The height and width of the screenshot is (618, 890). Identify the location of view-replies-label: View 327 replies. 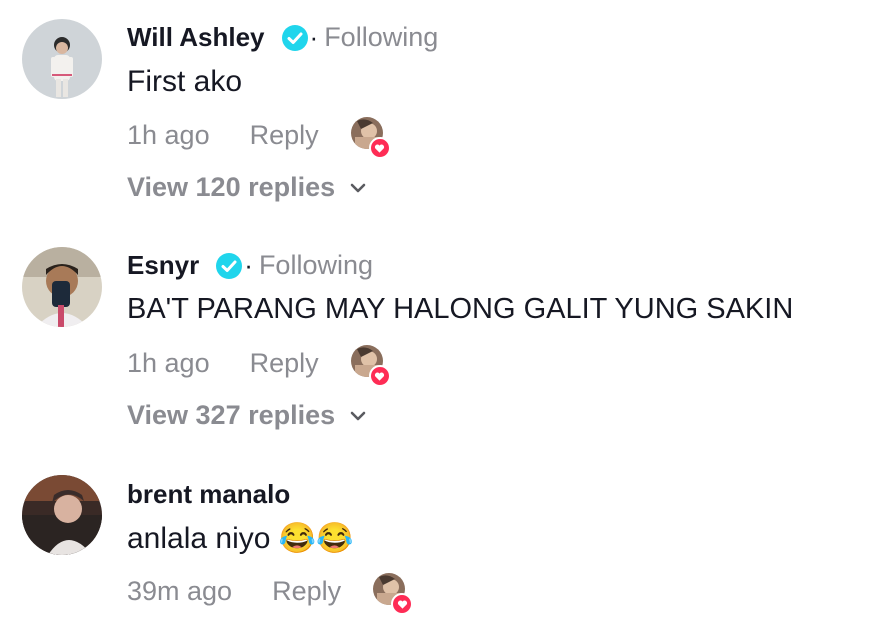
(231, 415).